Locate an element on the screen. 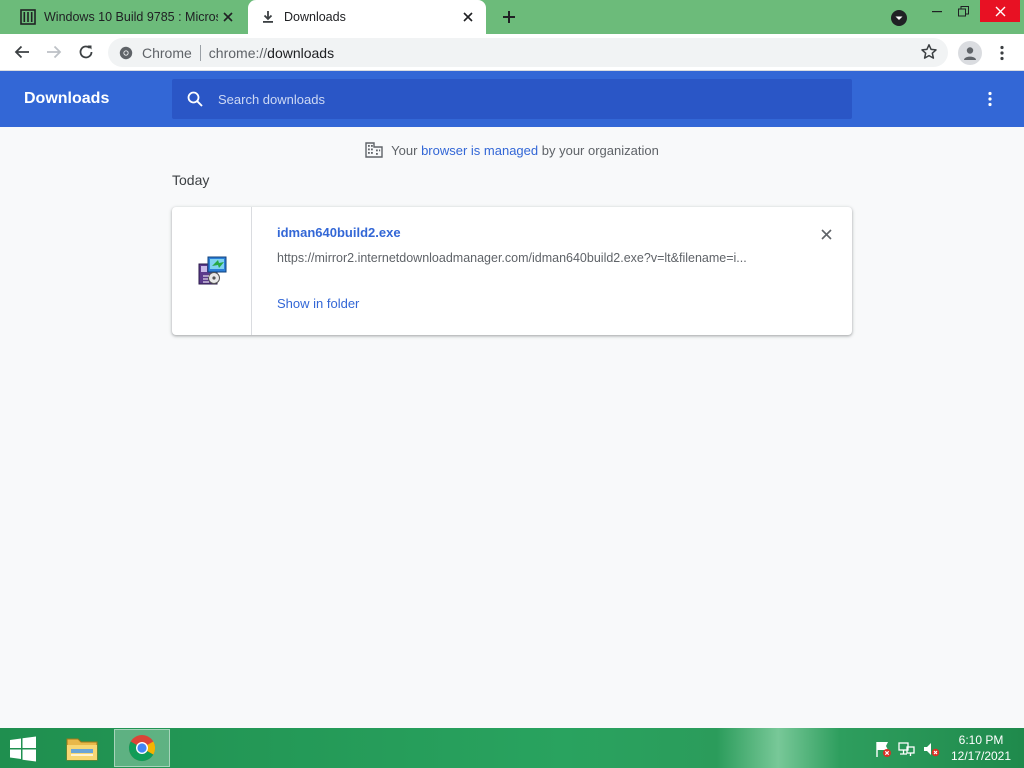 Image resolution: width=1024 pixels, height=768 pixels. tab-search-button is located at coordinates (899, 18).